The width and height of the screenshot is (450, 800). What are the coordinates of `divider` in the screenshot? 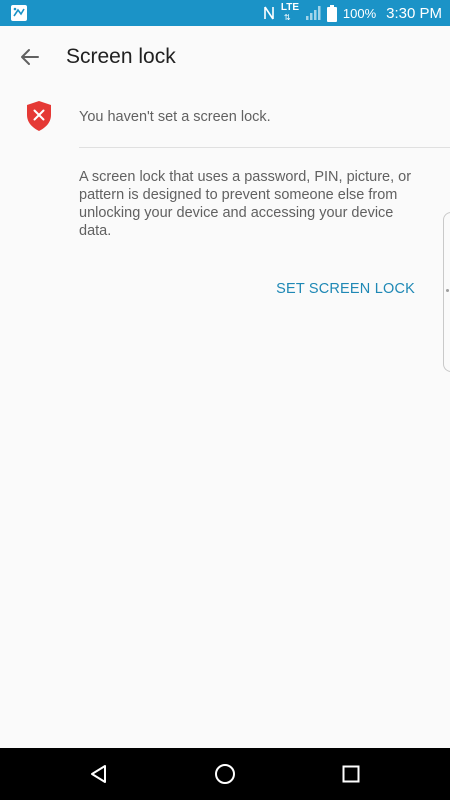 It's located at (264, 147).